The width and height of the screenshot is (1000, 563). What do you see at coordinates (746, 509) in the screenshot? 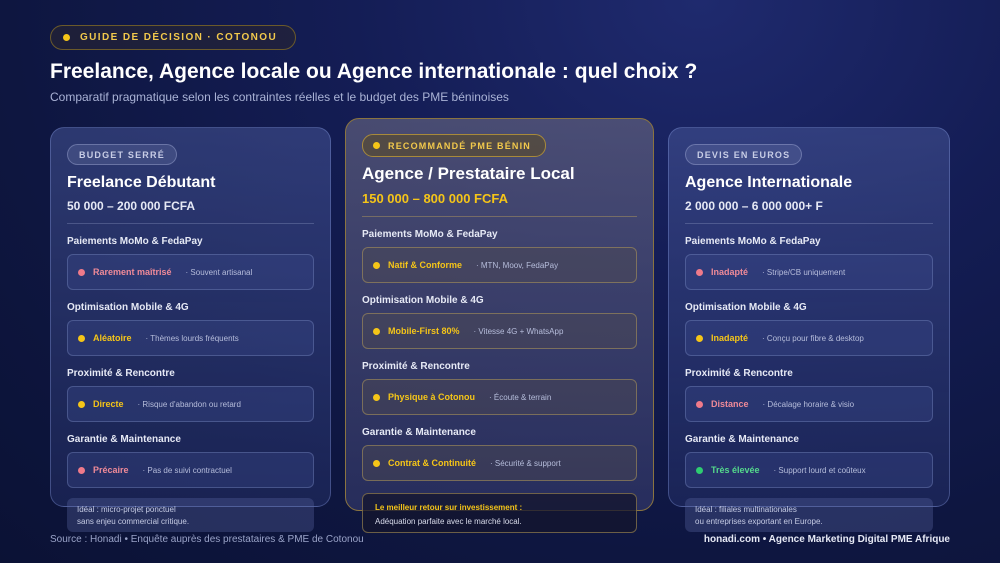
I see `ideal-line: Idéal : filiales multinationales` at bounding box center [746, 509].